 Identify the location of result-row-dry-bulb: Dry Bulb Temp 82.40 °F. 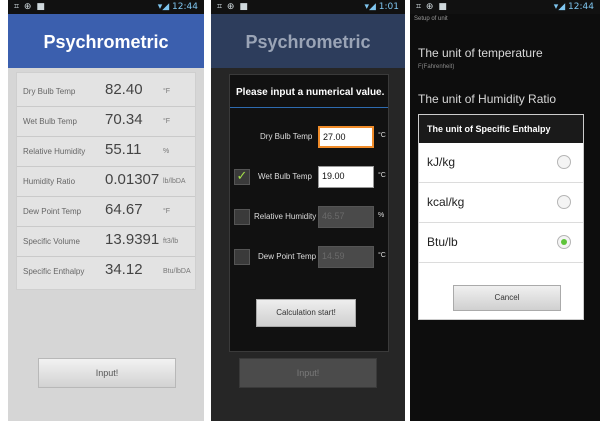
(106, 92).